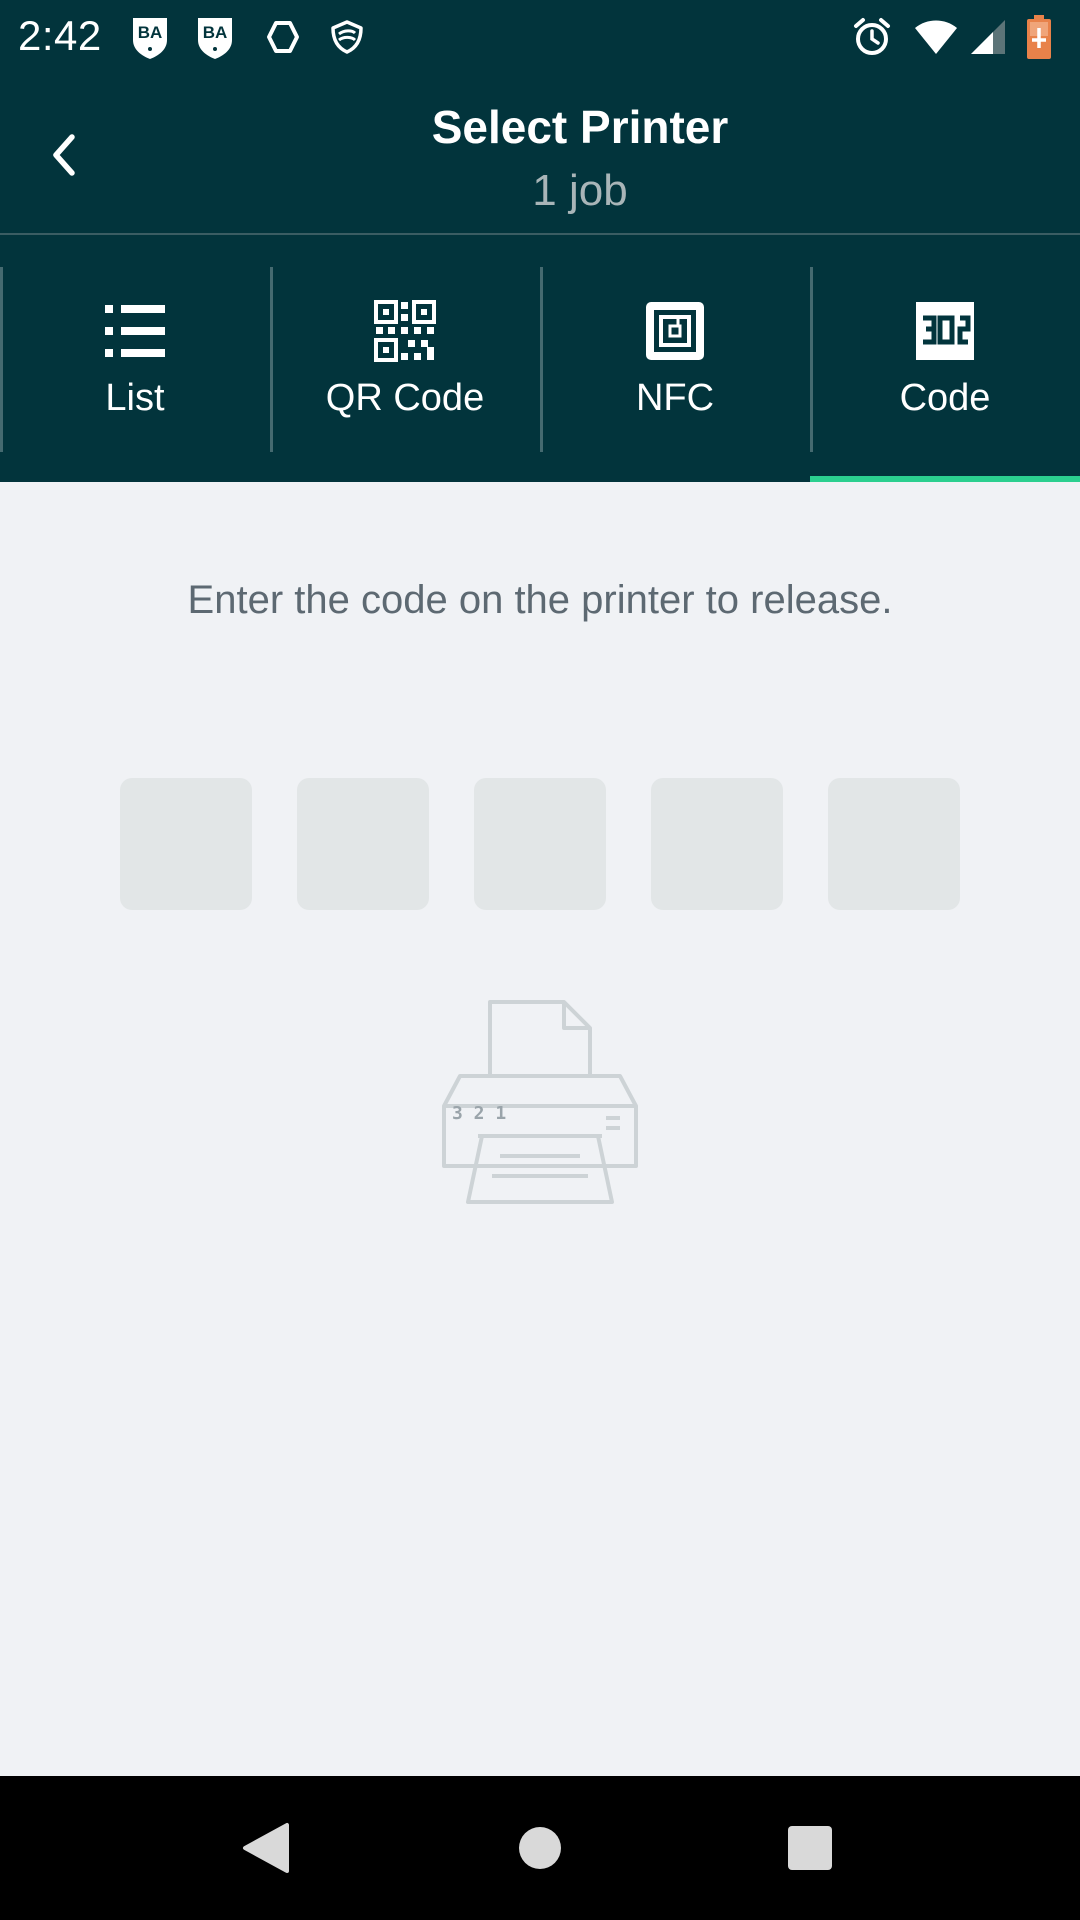 Image resolution: width=1080 pixels, height=1920 pixels. Describe the element at coordinates (540, 38) in the screenshot. I see `status-bar: 2:42 BA BA` at that location.